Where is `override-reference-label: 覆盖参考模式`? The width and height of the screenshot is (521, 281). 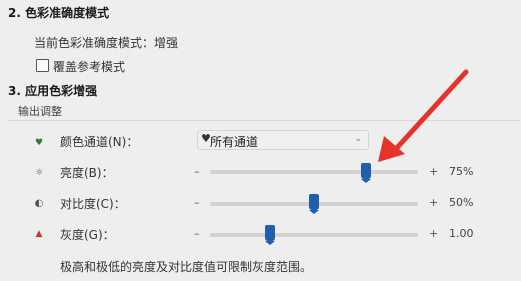
override-reference-label: 覆盖参考模式 is located at coordinates (89, 66).